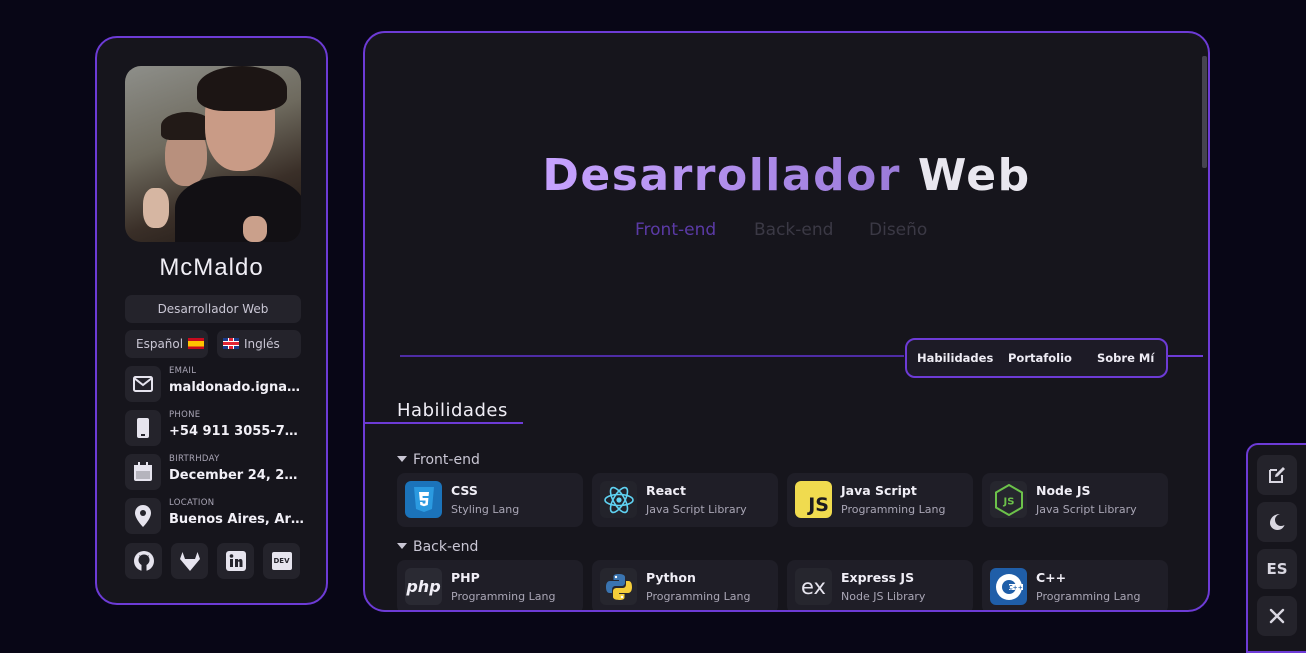  I want to click on dev-icon: DEV, so click(281, 561).